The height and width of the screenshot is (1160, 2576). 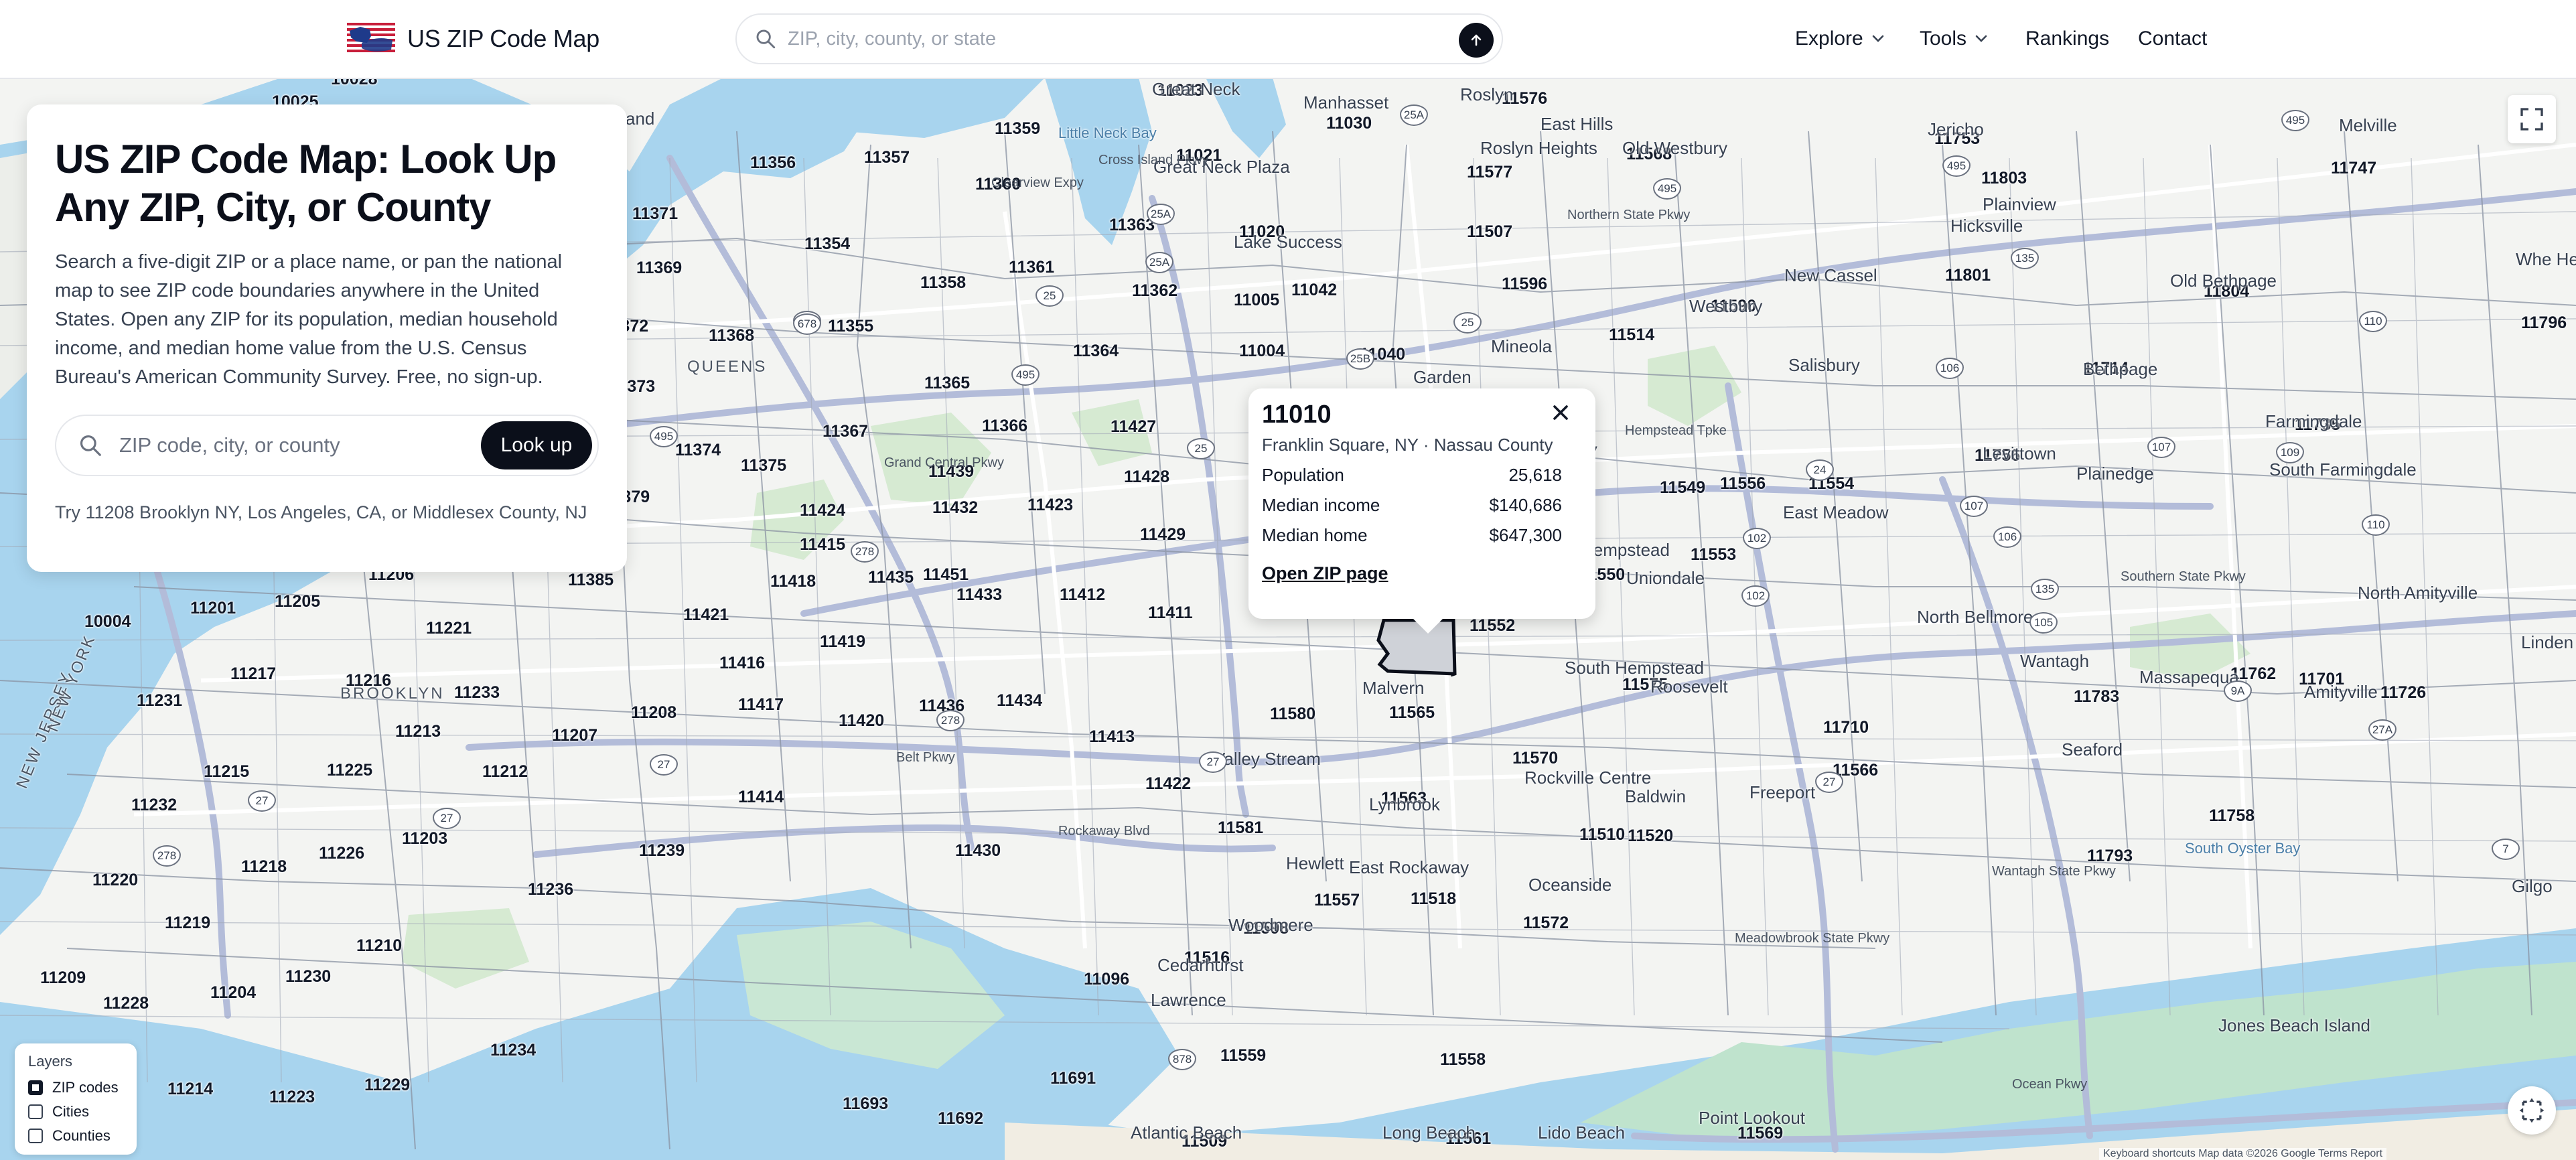 What do you see at coordinates (947, 383) in the screenshot?
I see `zip-label: 11365` at bounding box center [947, 383].